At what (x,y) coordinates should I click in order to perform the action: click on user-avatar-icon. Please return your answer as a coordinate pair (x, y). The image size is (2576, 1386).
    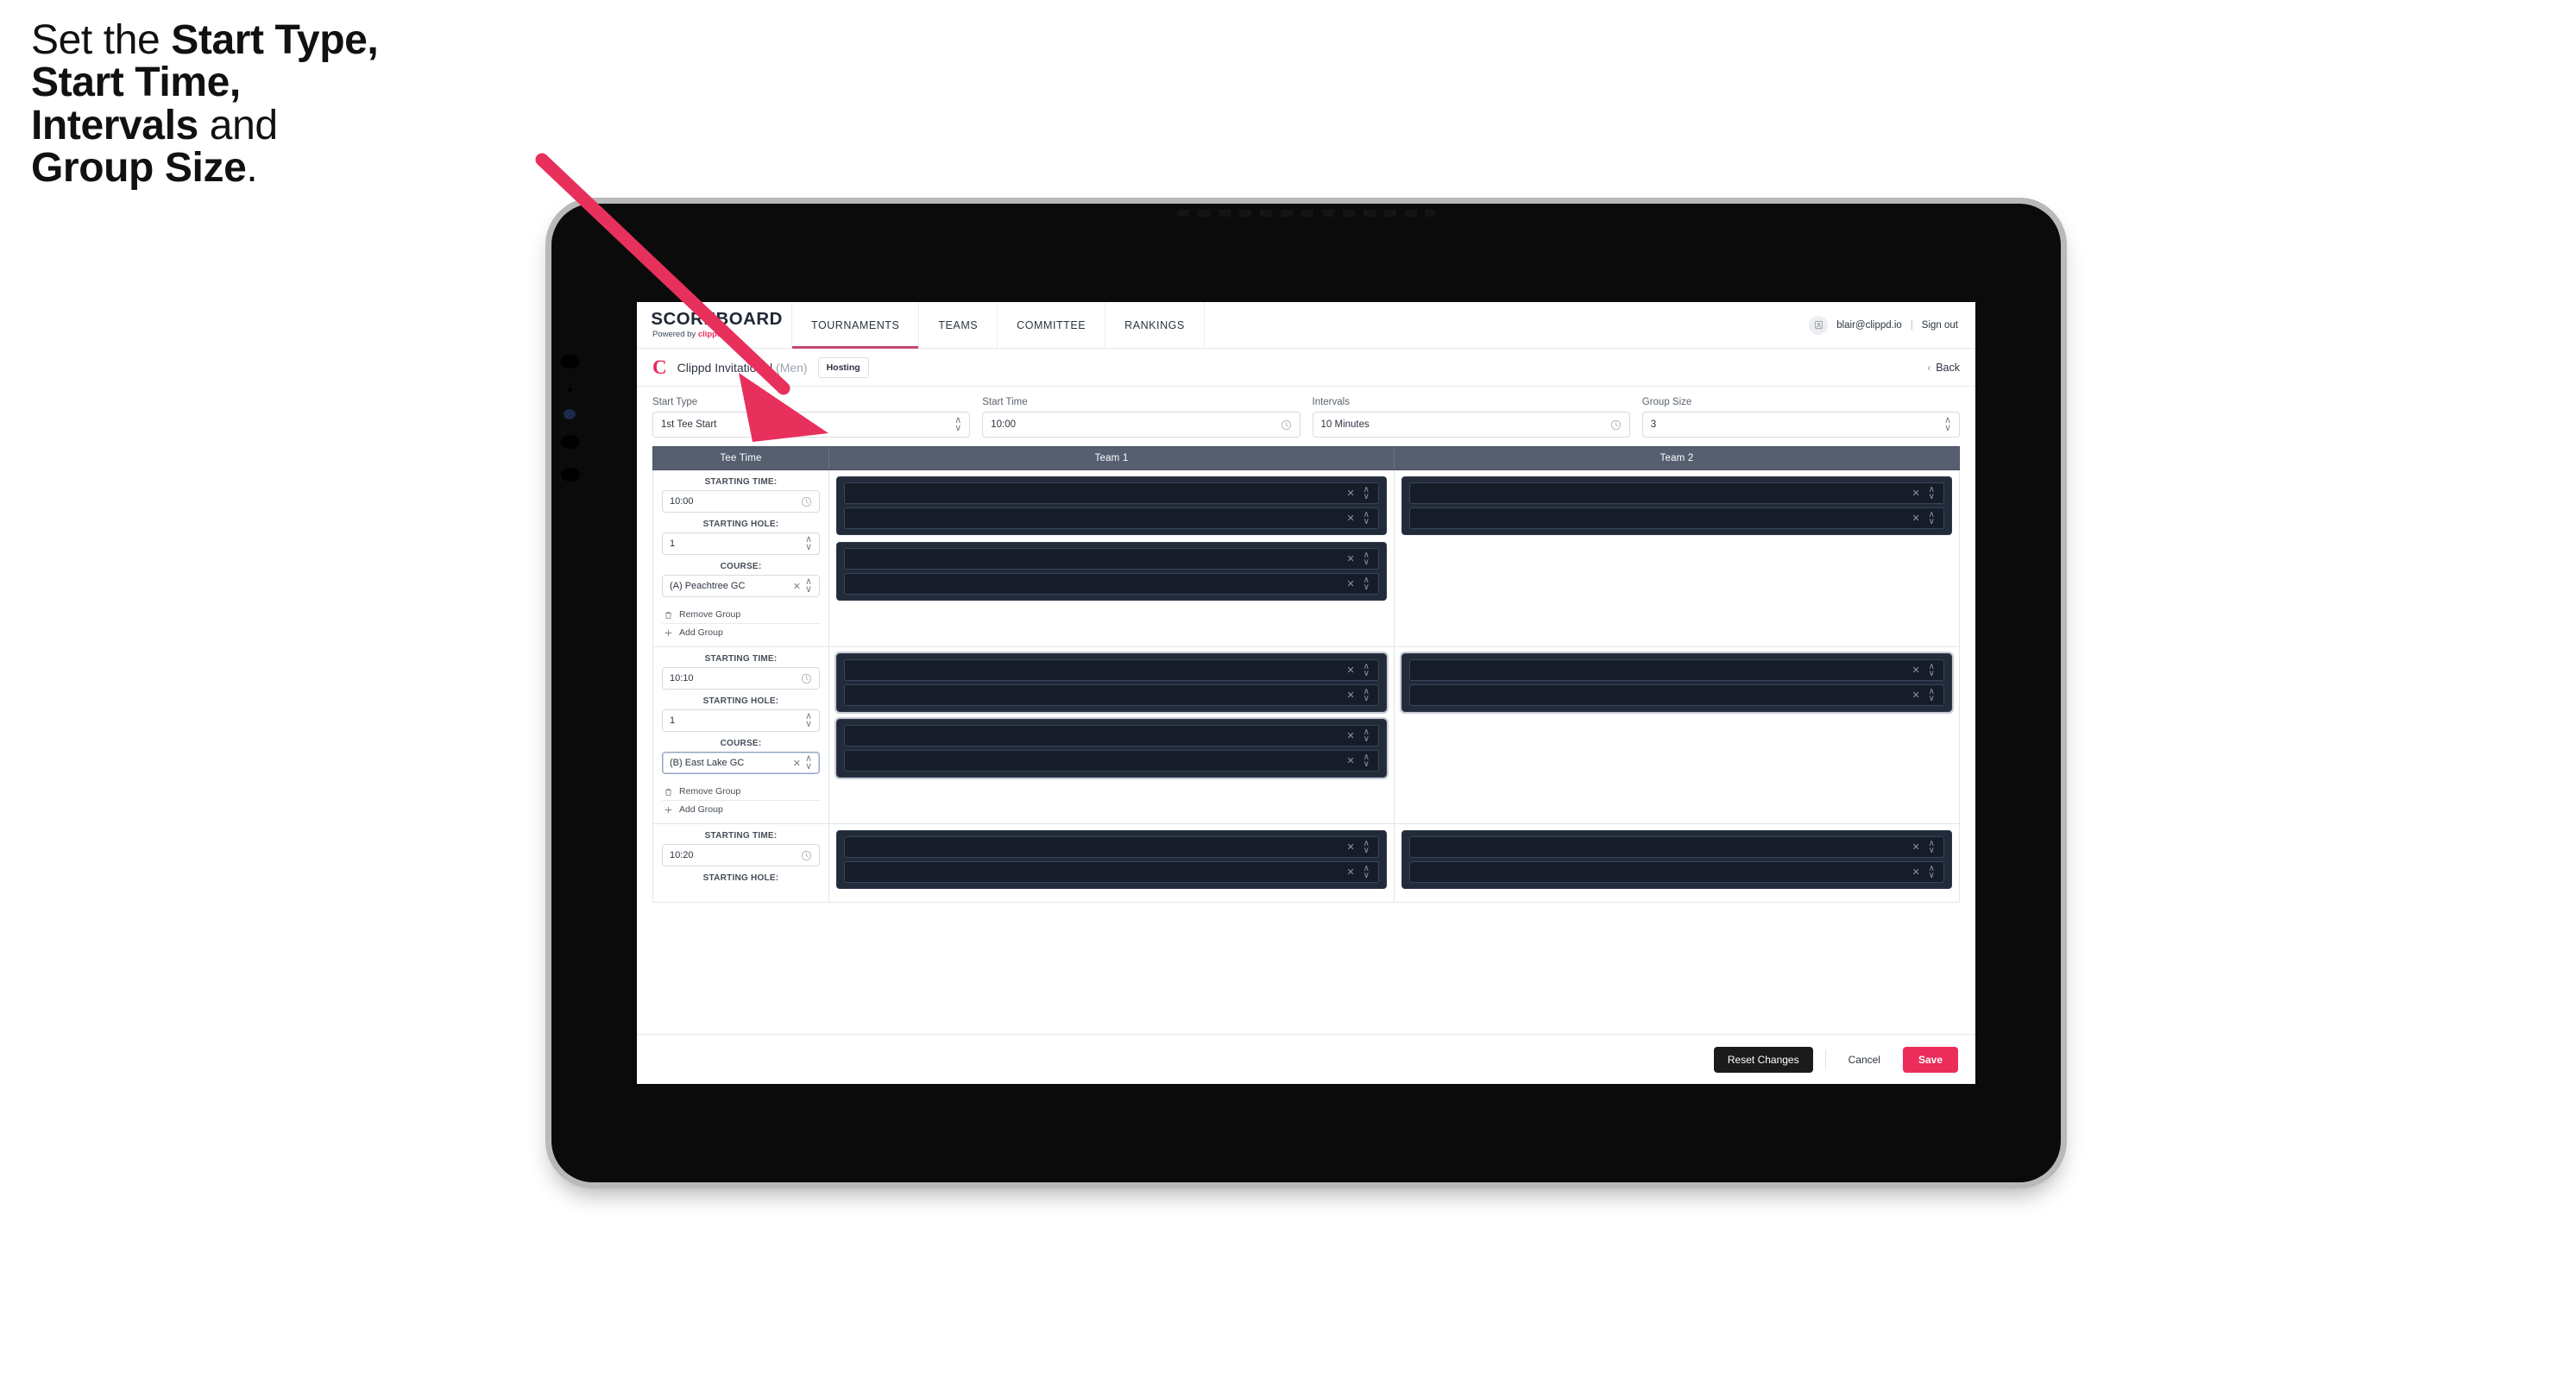
    Looking at the image, I should click on (1819, 325).